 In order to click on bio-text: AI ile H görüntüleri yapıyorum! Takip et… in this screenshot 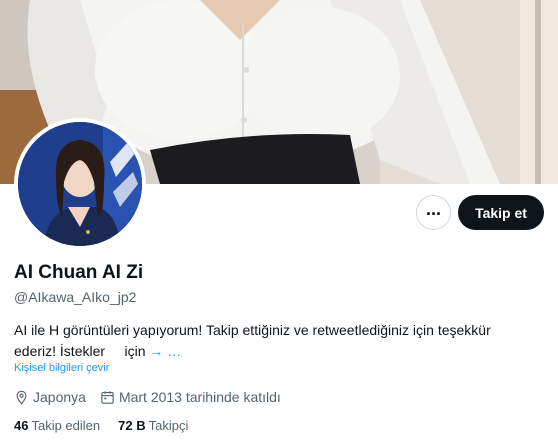, I will do `click(254, 340)`.